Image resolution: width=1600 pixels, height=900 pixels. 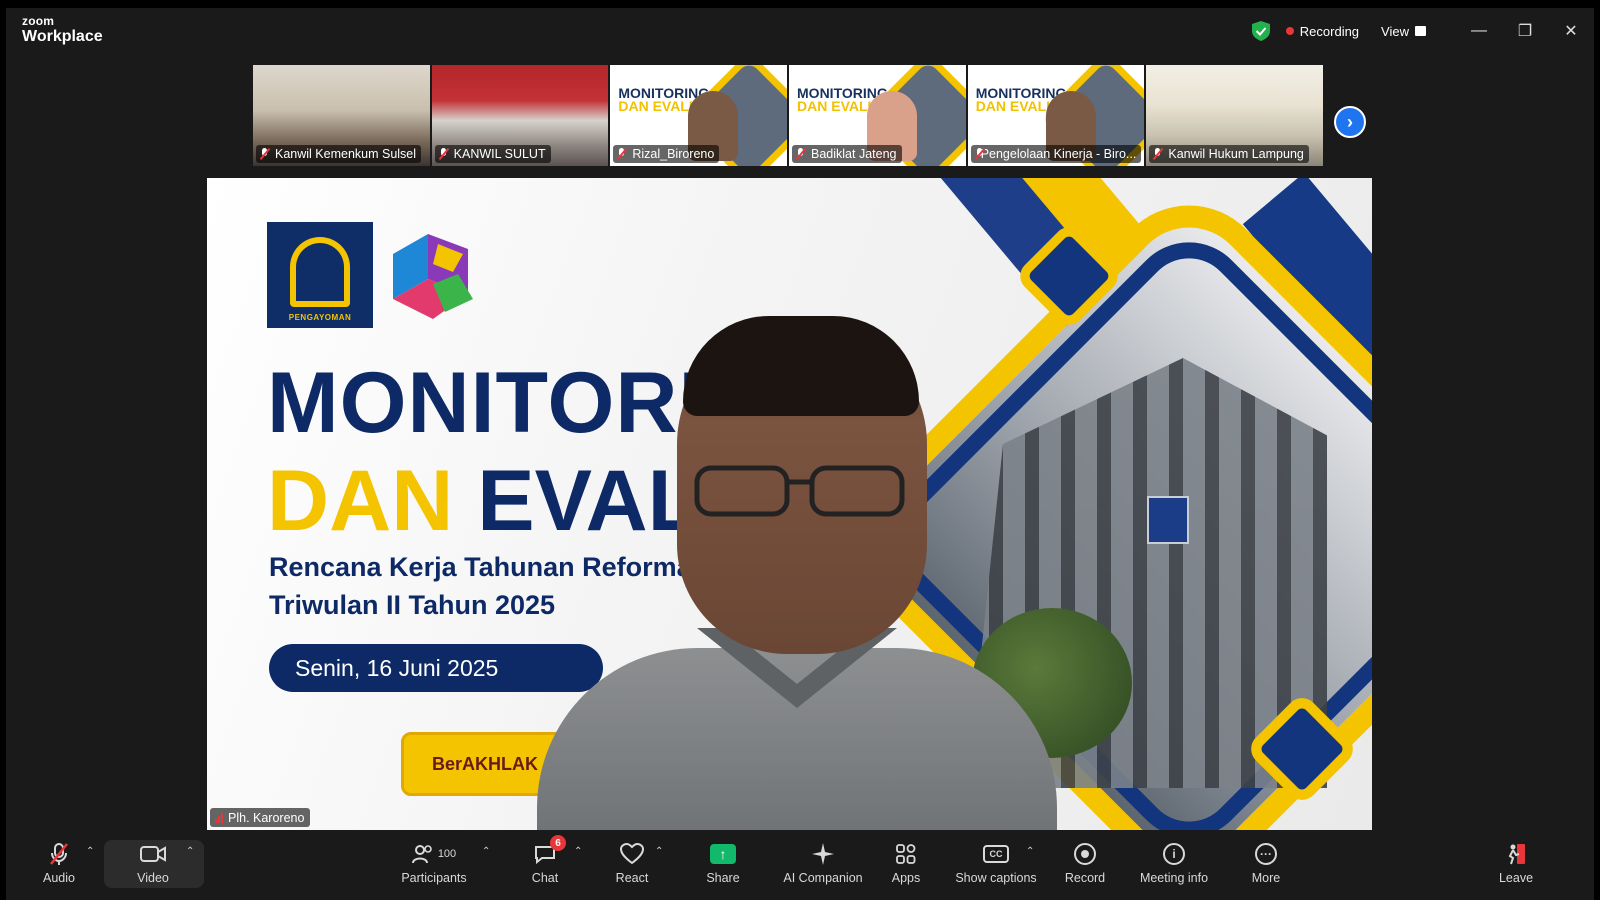 What do you see at coordinates (699, 115) in the screenshot?
I see `participant-tile: MONITORING DAN EVALU Rizal_Biroreno` at bounding box center [699, 115].